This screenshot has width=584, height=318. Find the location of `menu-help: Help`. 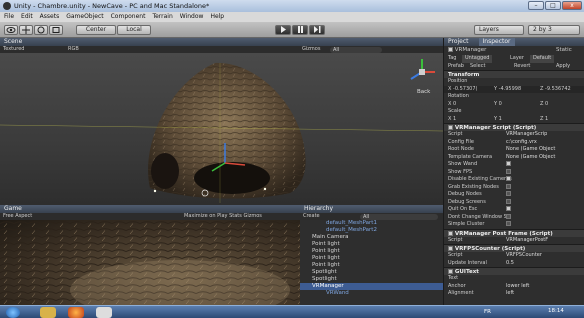

menu-help: Help is located at coordinates (217, 17).